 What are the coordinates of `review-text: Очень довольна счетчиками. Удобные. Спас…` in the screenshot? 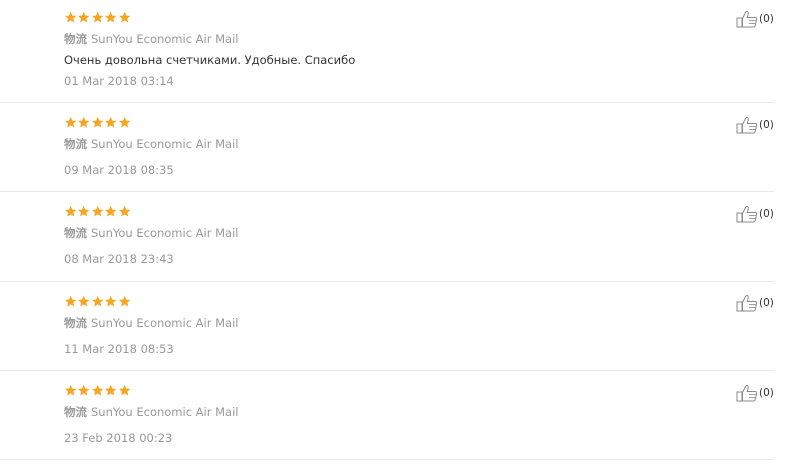 It's located at (210, 60).